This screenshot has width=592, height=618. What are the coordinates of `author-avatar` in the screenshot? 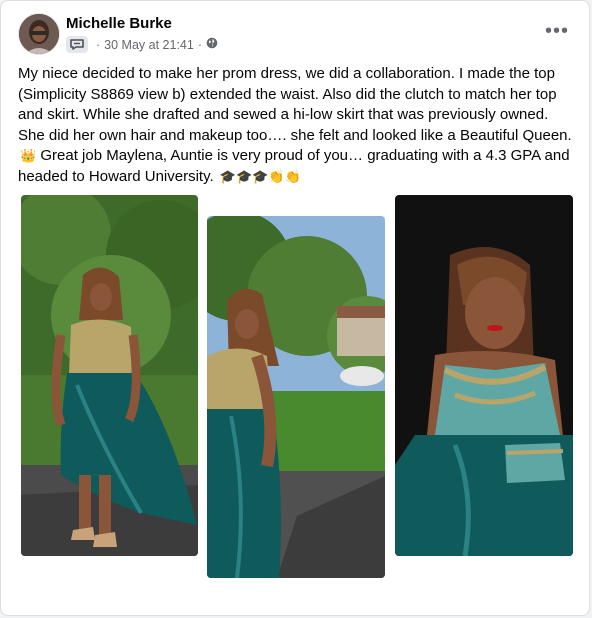 It's located at (39, 34).